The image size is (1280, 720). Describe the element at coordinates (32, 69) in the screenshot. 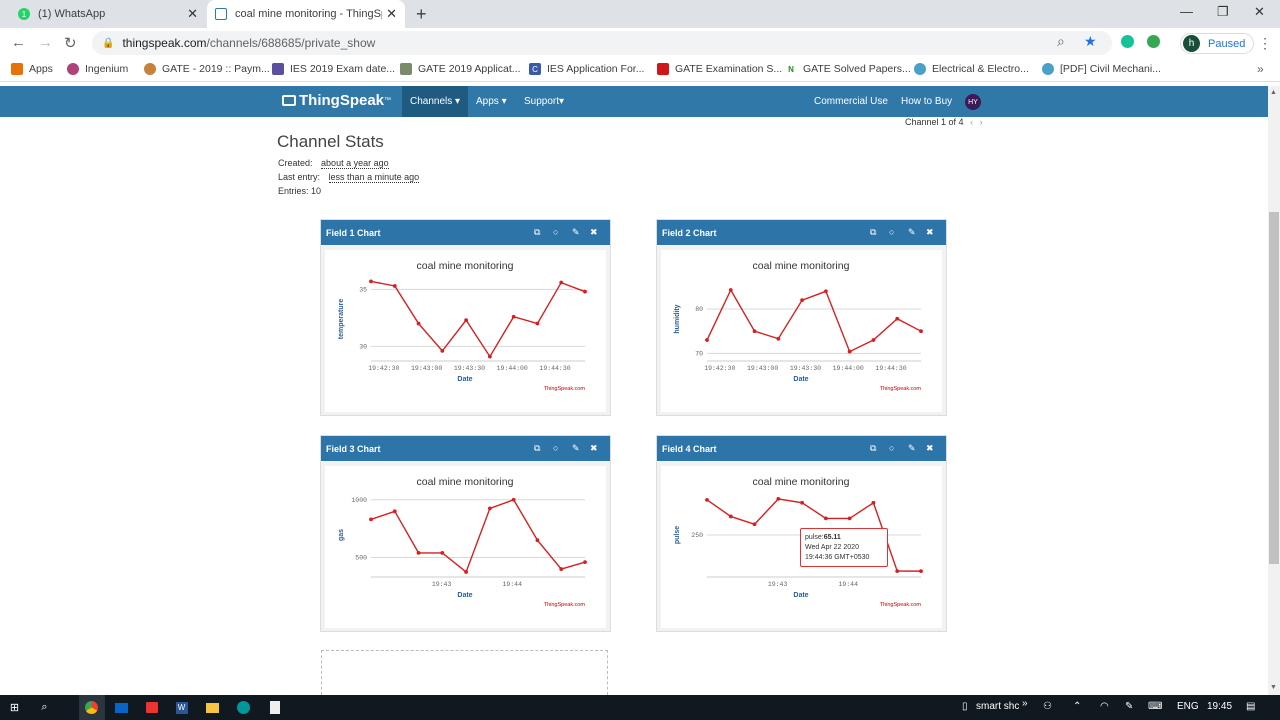

I see `bookmark-apps: Apps` at that location.